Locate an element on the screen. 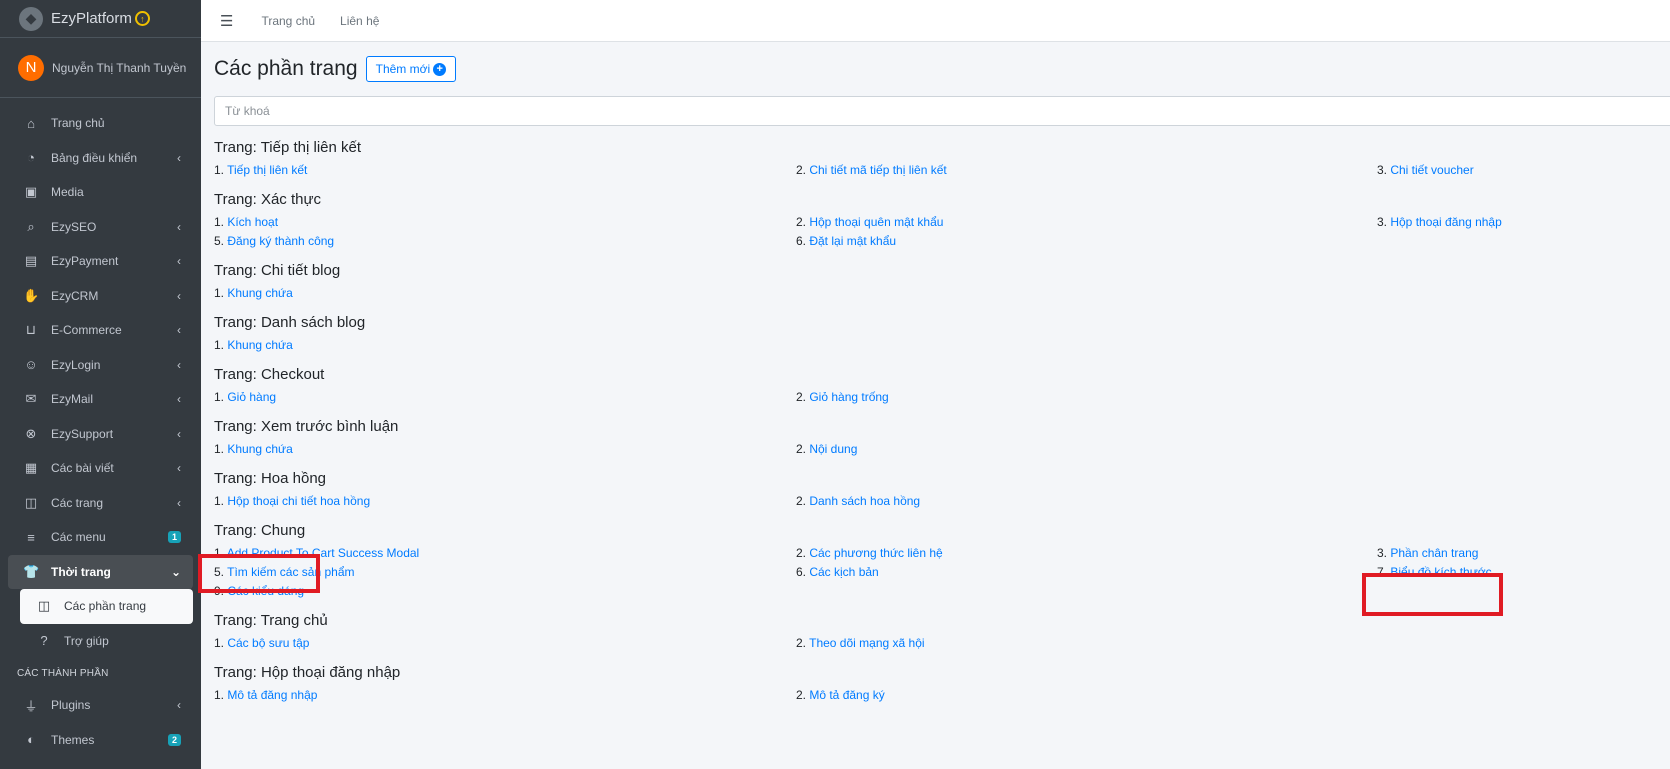  envelope-icon: ✉ is located at coordinates (31, 399).